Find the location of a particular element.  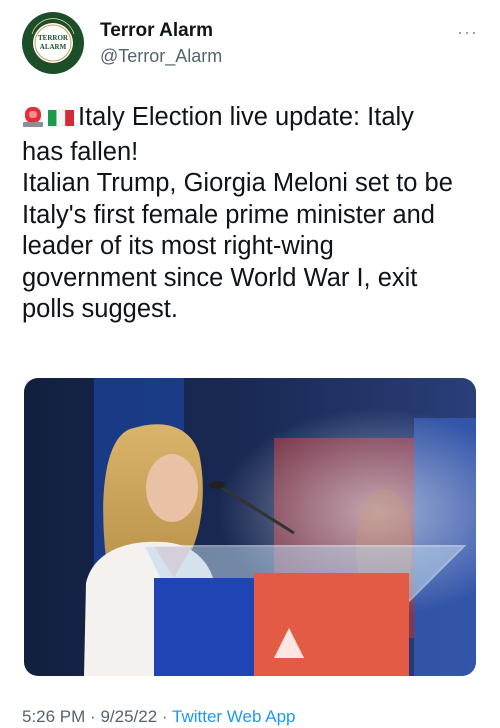

italy-flag-emoji-icon is located at coordinates (61, 121).